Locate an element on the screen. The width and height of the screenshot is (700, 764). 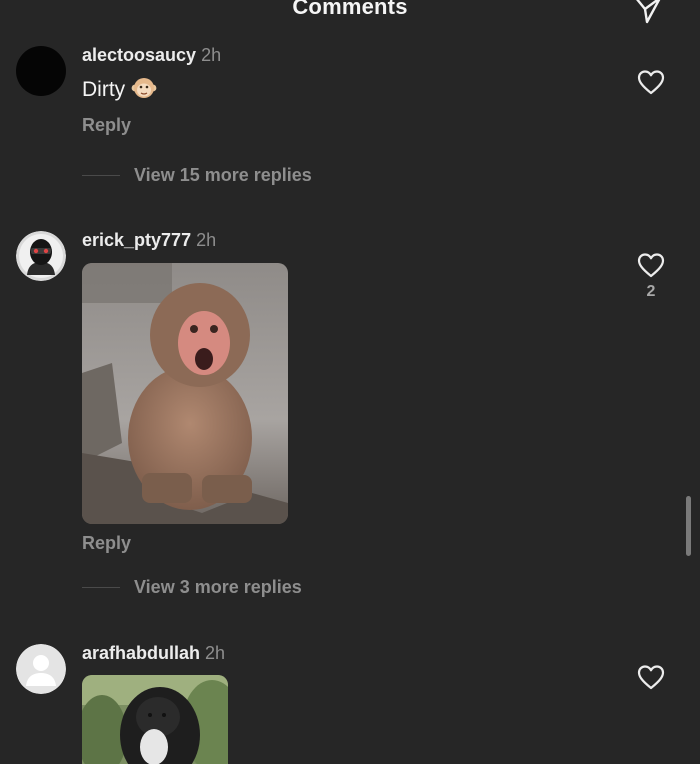
default-profile-icon is located at coordinates (41, 669).